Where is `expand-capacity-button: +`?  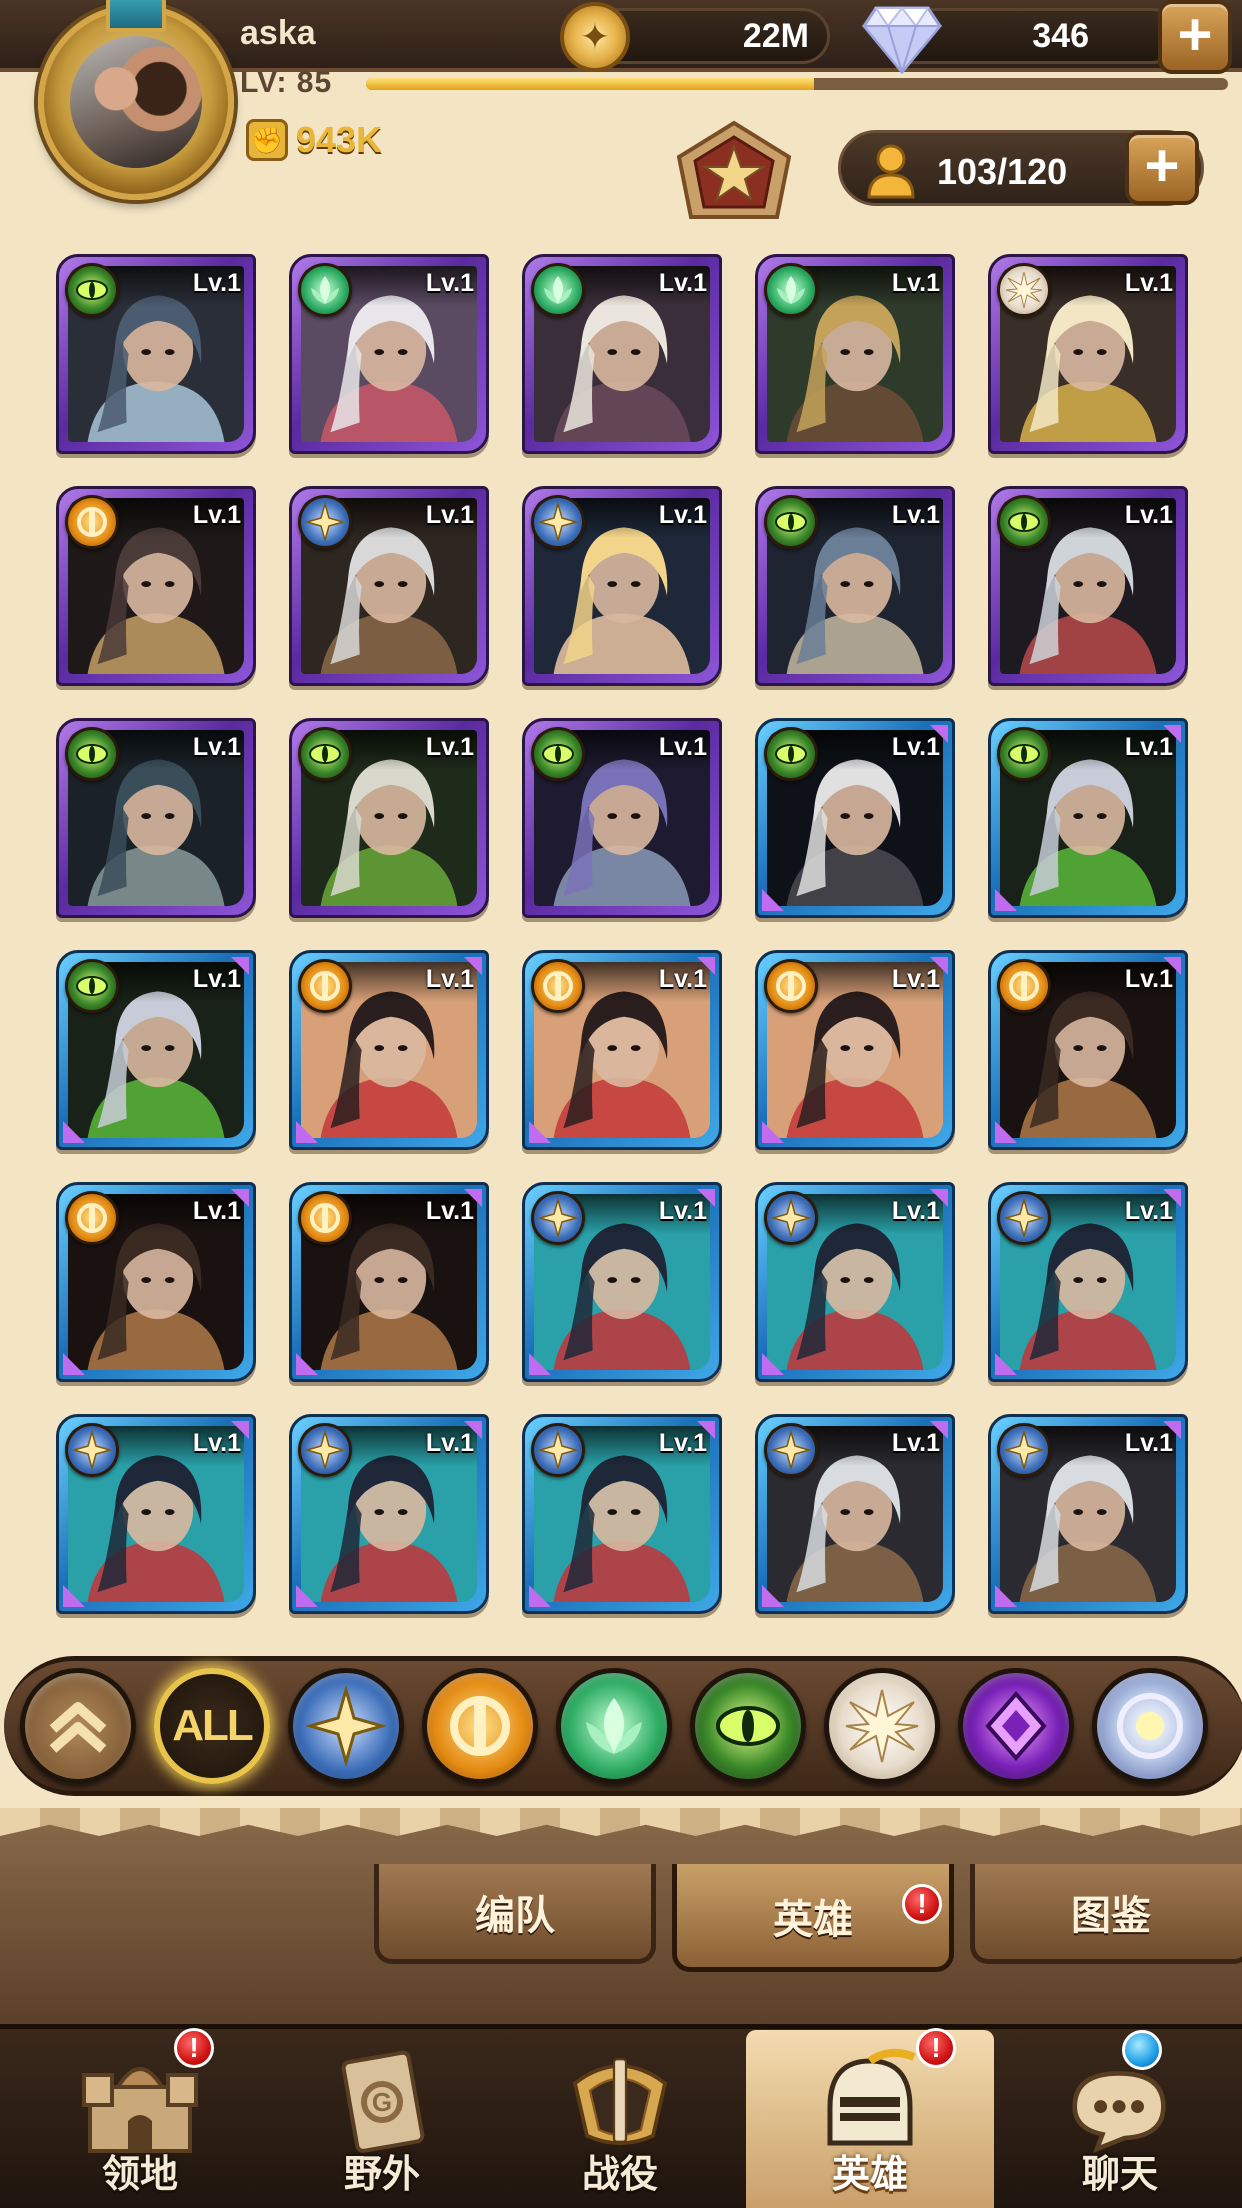
expand-capacity-button: + is located at coordinates (1162, 168).